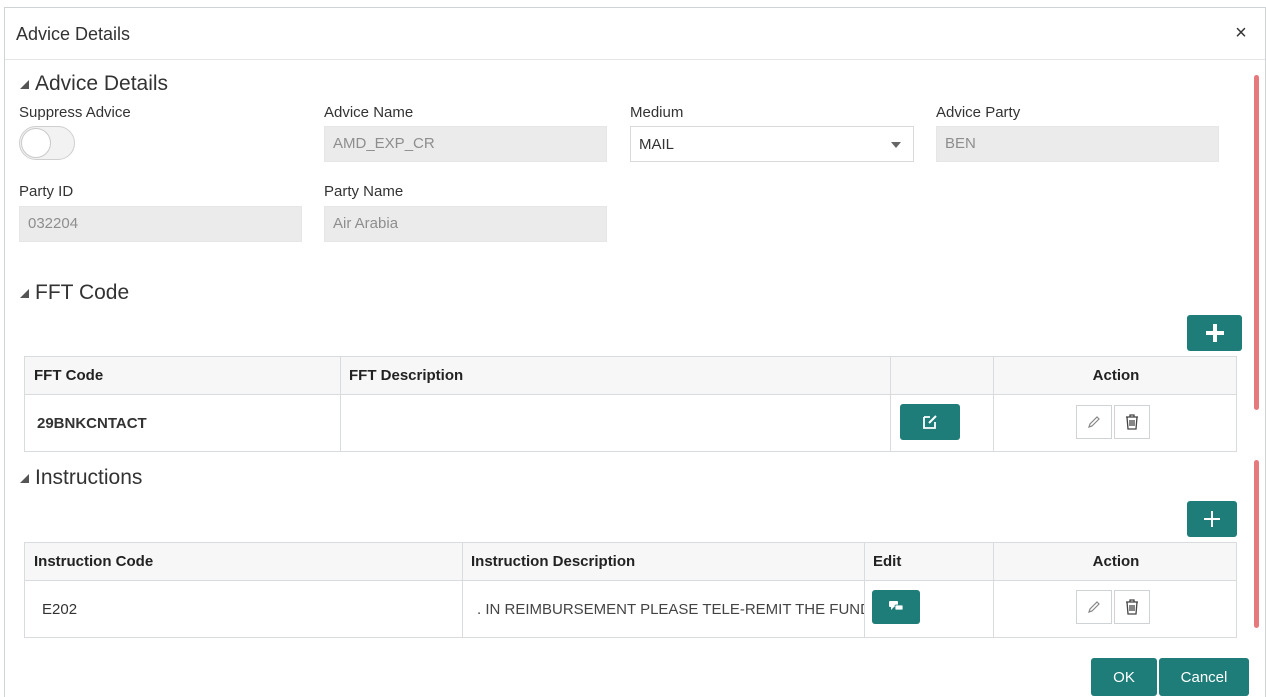 This screenshot has width=1266, height=697. I want to click on edit-description-button, so click(930, 422).